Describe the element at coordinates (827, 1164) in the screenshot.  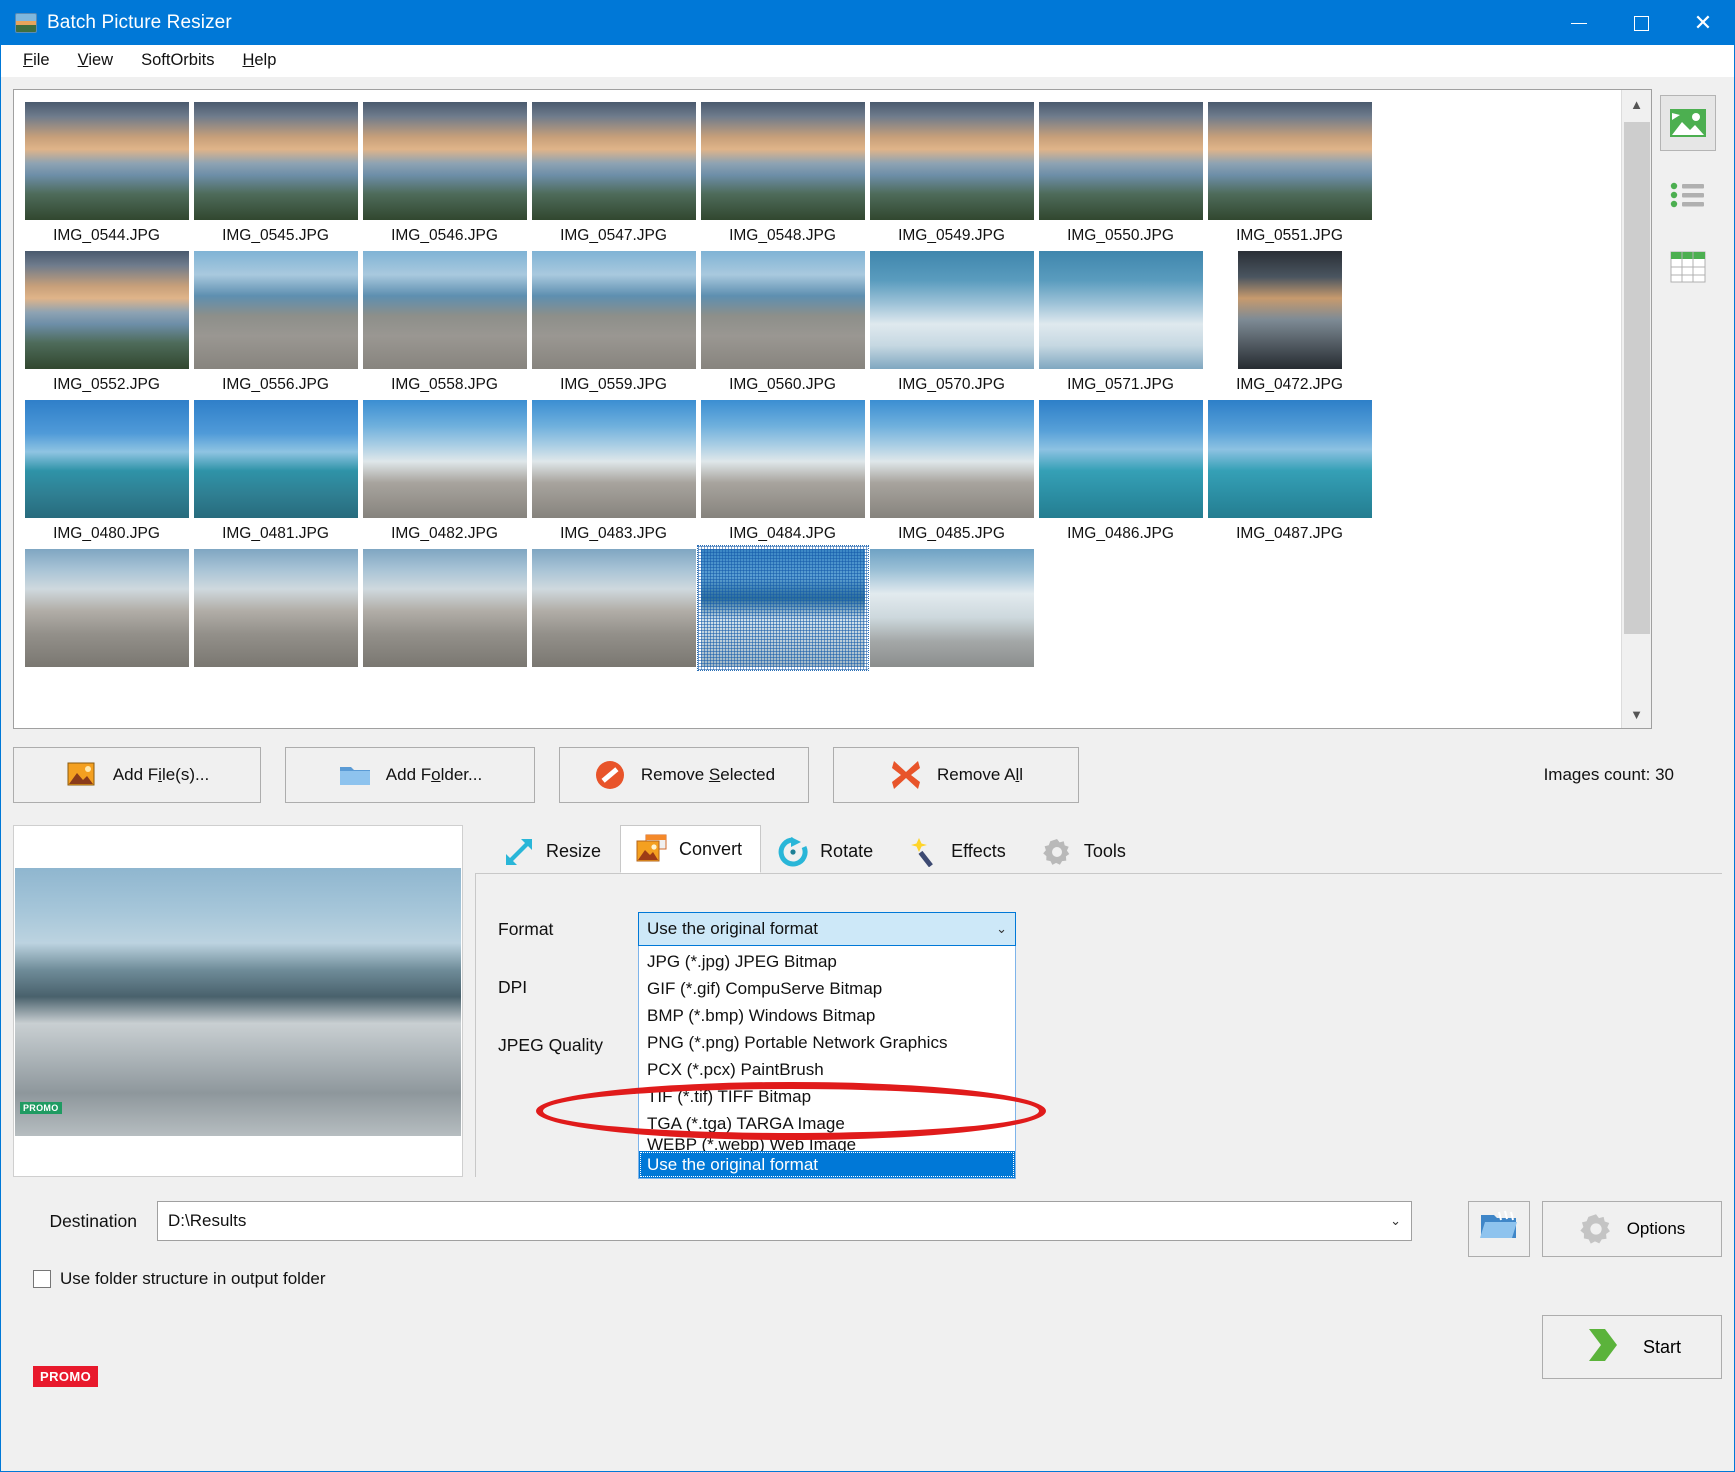
I see `format-option: Use the original format` at that location.